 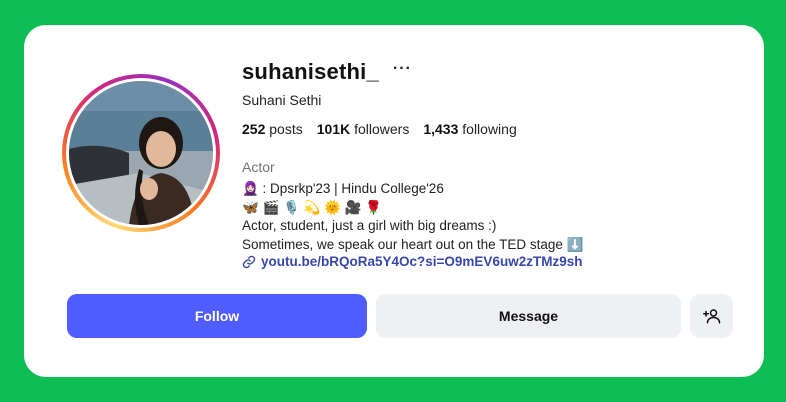 I want to click on follow-button: Follow, so click(x=217, y=316).